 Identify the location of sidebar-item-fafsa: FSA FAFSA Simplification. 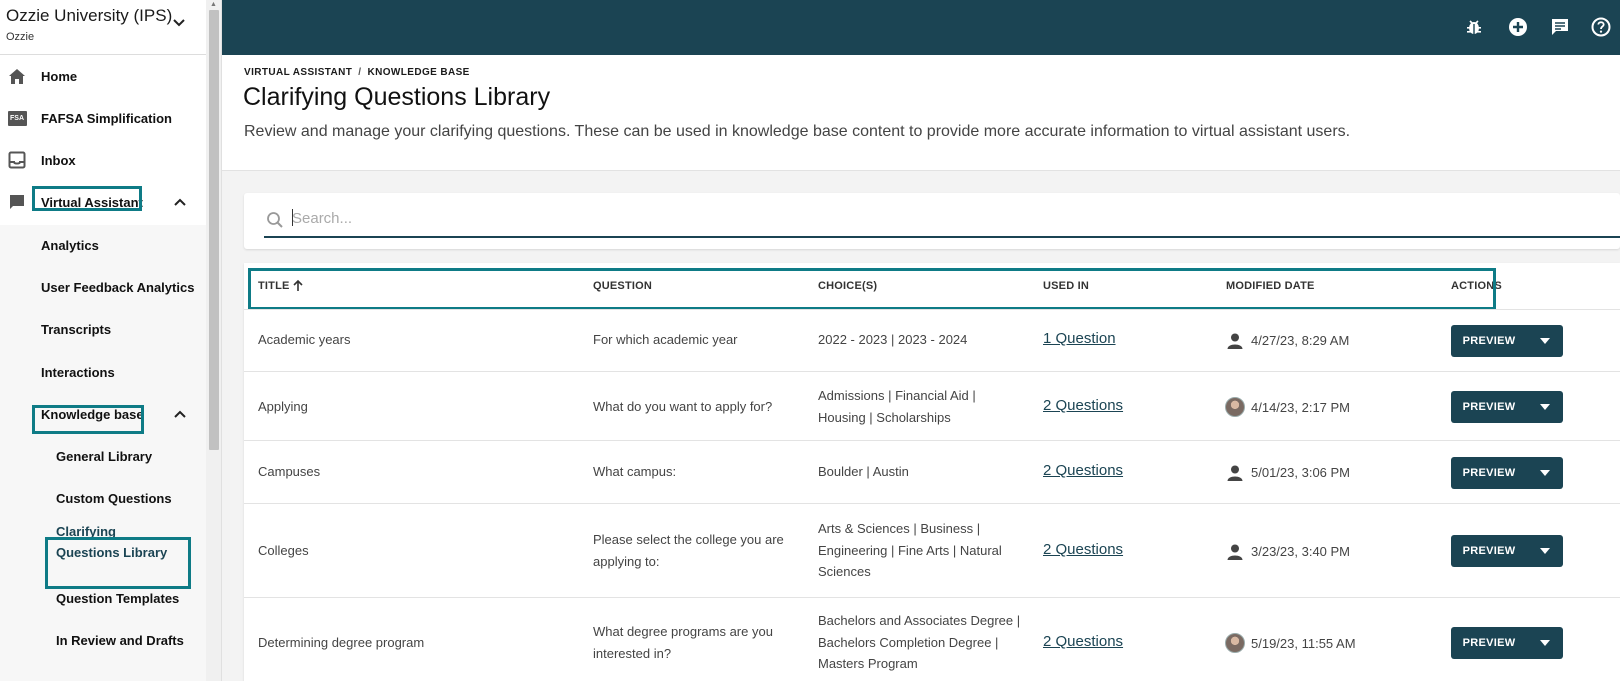
(103, 118).